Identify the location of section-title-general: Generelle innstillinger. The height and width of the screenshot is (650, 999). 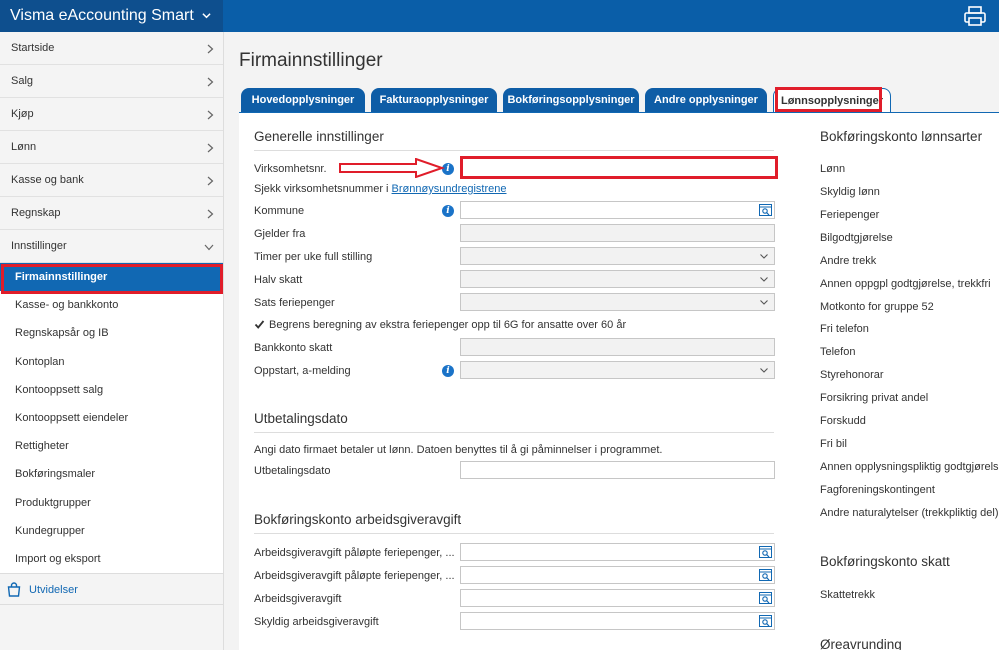
(319, 136).